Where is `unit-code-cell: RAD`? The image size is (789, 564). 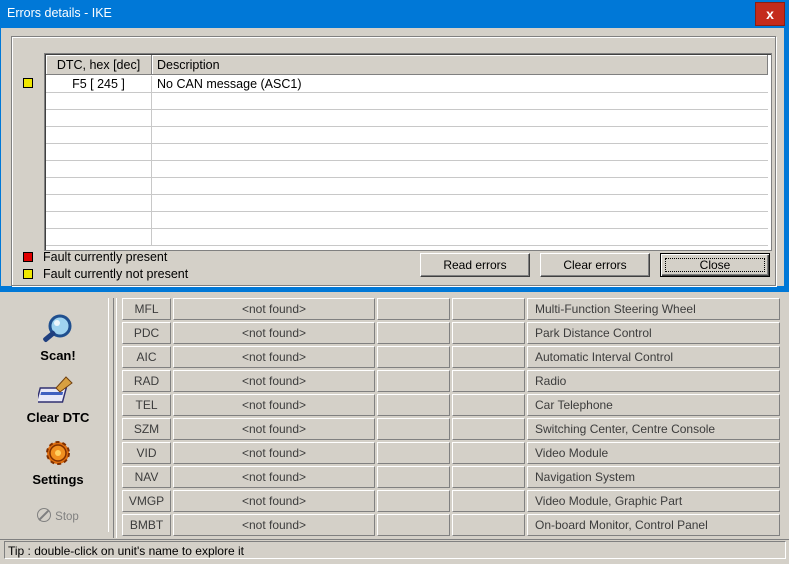 unit-code-cell: RAD is located at coordinates (146, 381).